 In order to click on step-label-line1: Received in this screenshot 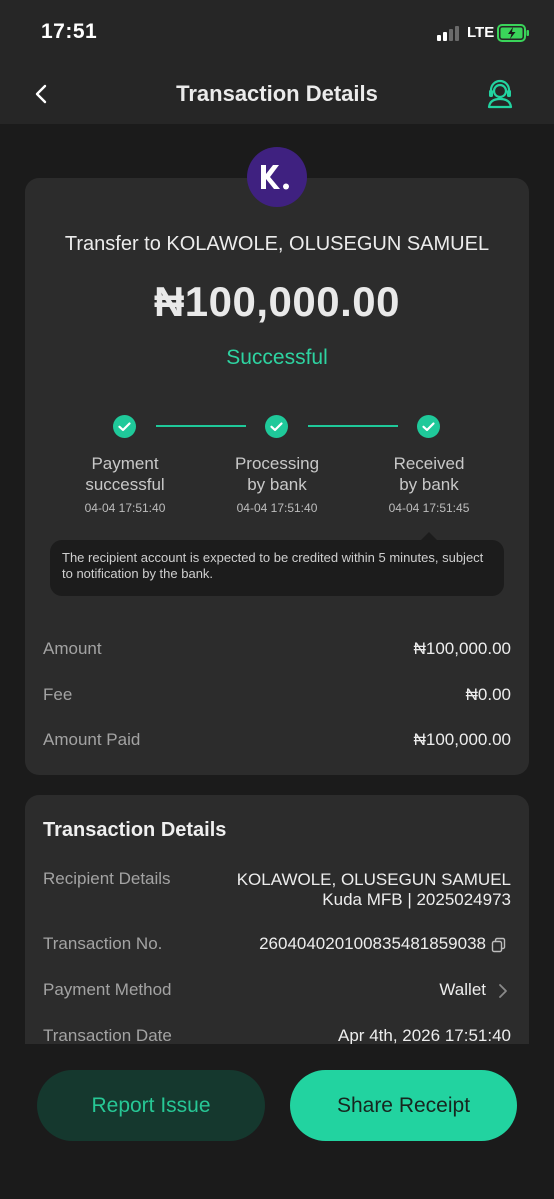, I will do `click(429, 463)`.